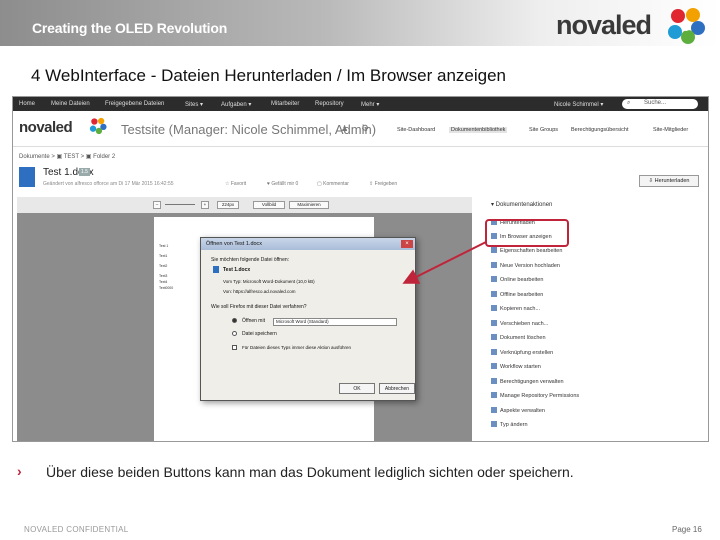 This screenshot has width=720, height=540. What do you see at coordinates (687, 529) in the screenshot?
I see `footer-page-number: Page 16` at bounding box center [687, 529].